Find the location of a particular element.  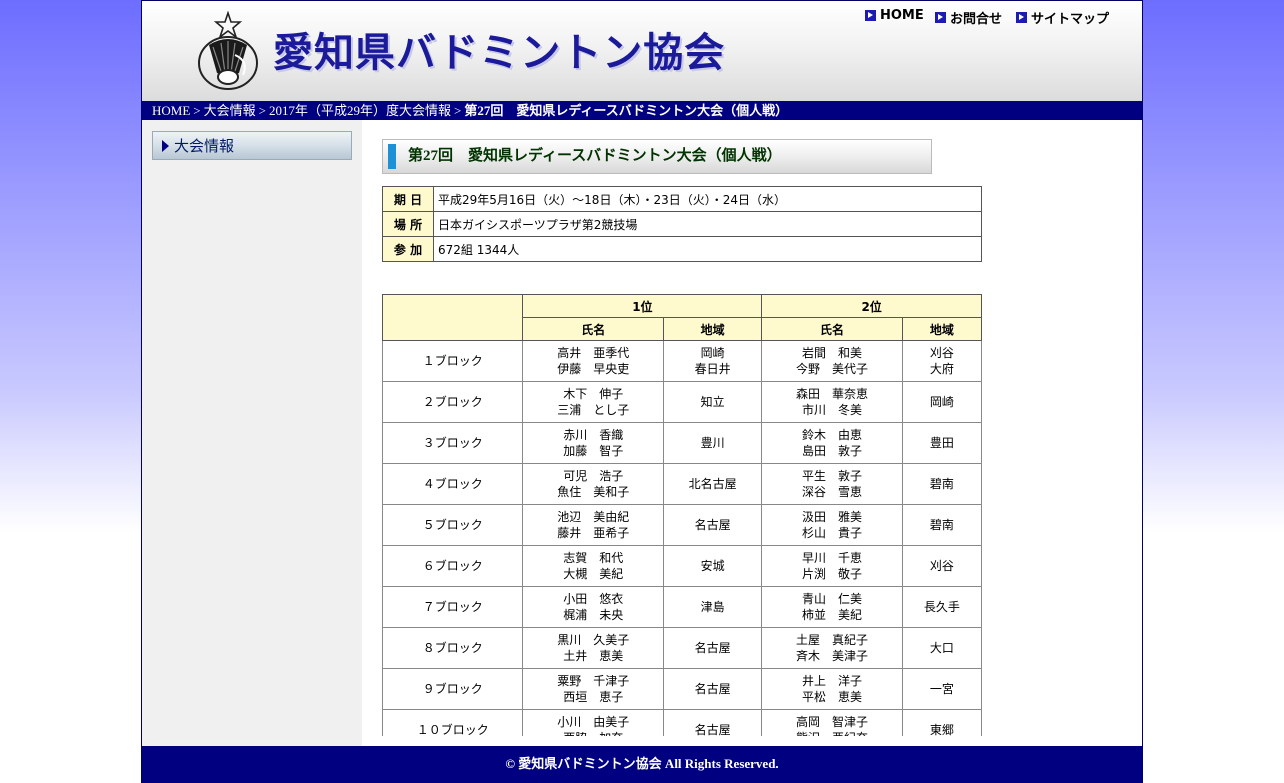

second-place-region-cell-line: 東郷 is located at coordinates (941, 729).